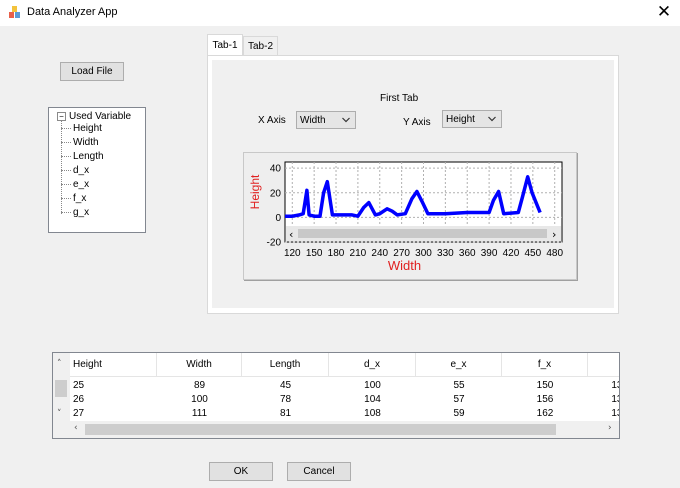 The image size is (680, 488). I want to click on table-cell: 55, so click(459, 385).